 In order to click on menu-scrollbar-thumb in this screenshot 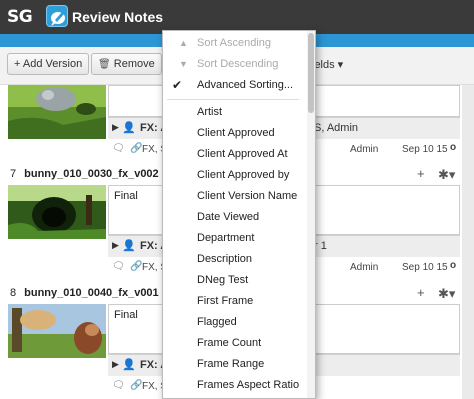, I will do `click(311, 73)`.